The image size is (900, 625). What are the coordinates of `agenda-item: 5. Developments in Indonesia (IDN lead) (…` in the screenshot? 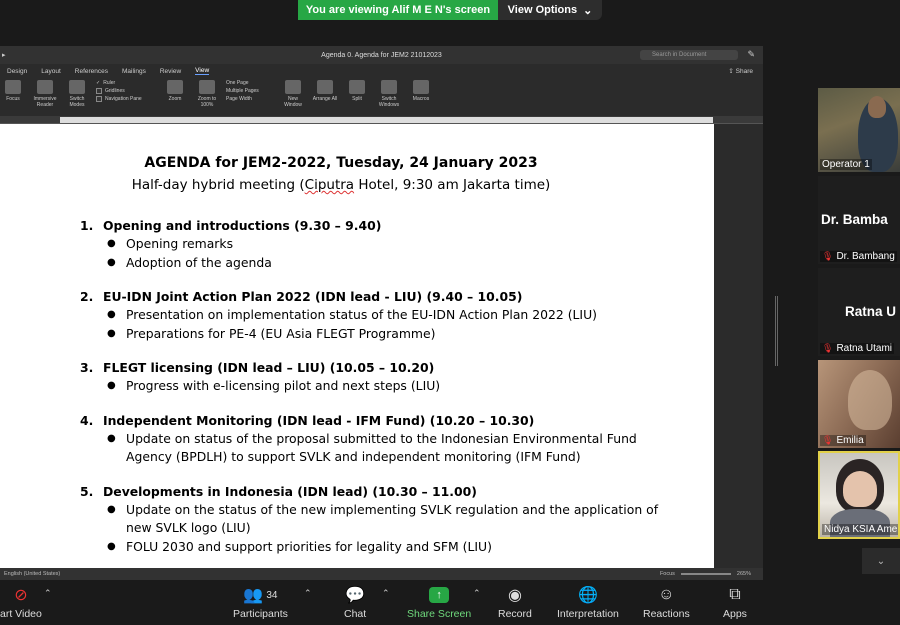 It's located at (380, 519).